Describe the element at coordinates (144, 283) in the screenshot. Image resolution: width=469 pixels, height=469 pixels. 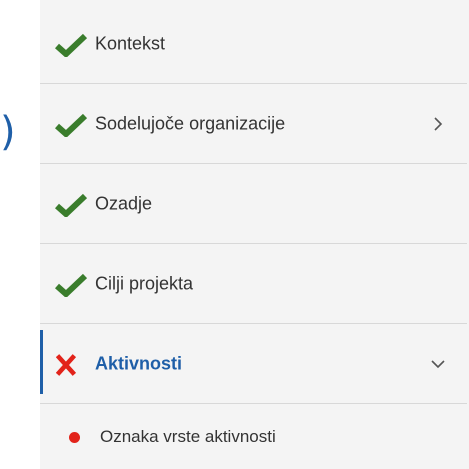
I see `nav-item-label: Cilji projekta` at that location.